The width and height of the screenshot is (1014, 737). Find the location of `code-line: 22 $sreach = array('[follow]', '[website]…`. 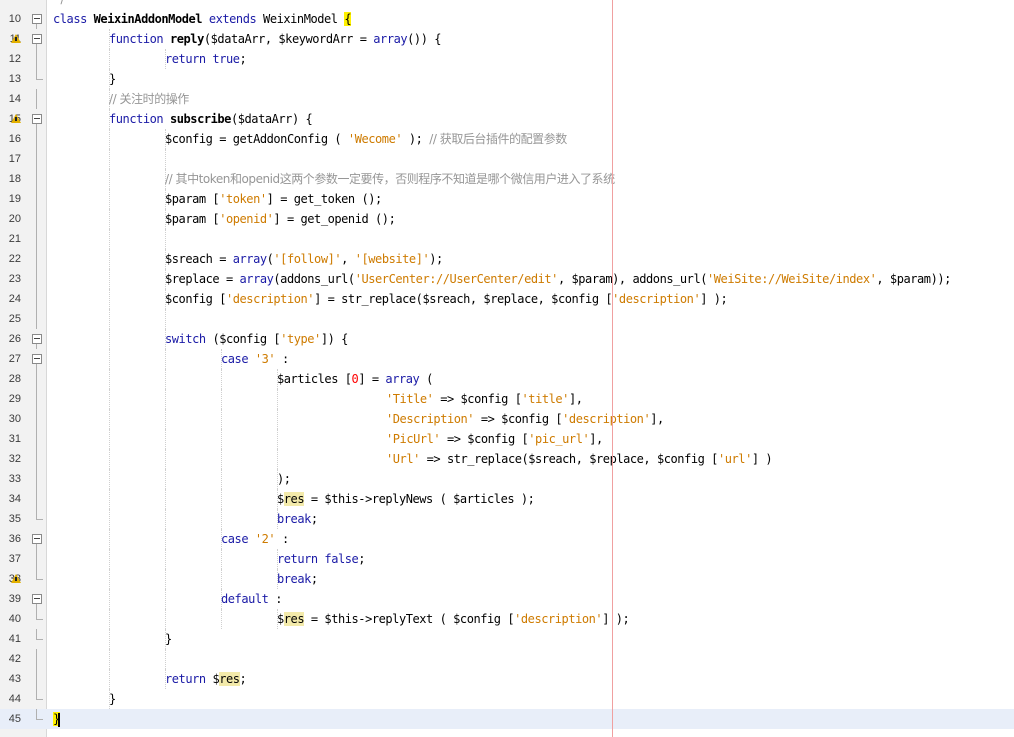

code-line: 22 $sreach = array('[follow]', '[website]… is located at coordinates (507, 259).